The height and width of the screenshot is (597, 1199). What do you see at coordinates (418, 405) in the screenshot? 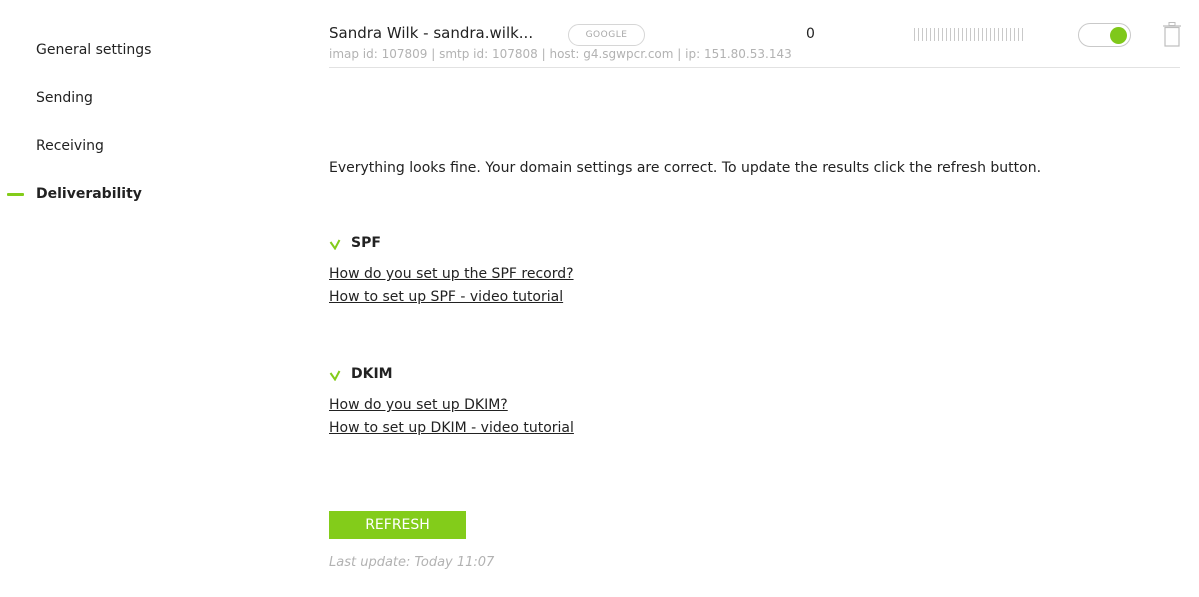
I see `dkim-setup-link: How do you set up DKIM?` at bounding box center [418, 405].